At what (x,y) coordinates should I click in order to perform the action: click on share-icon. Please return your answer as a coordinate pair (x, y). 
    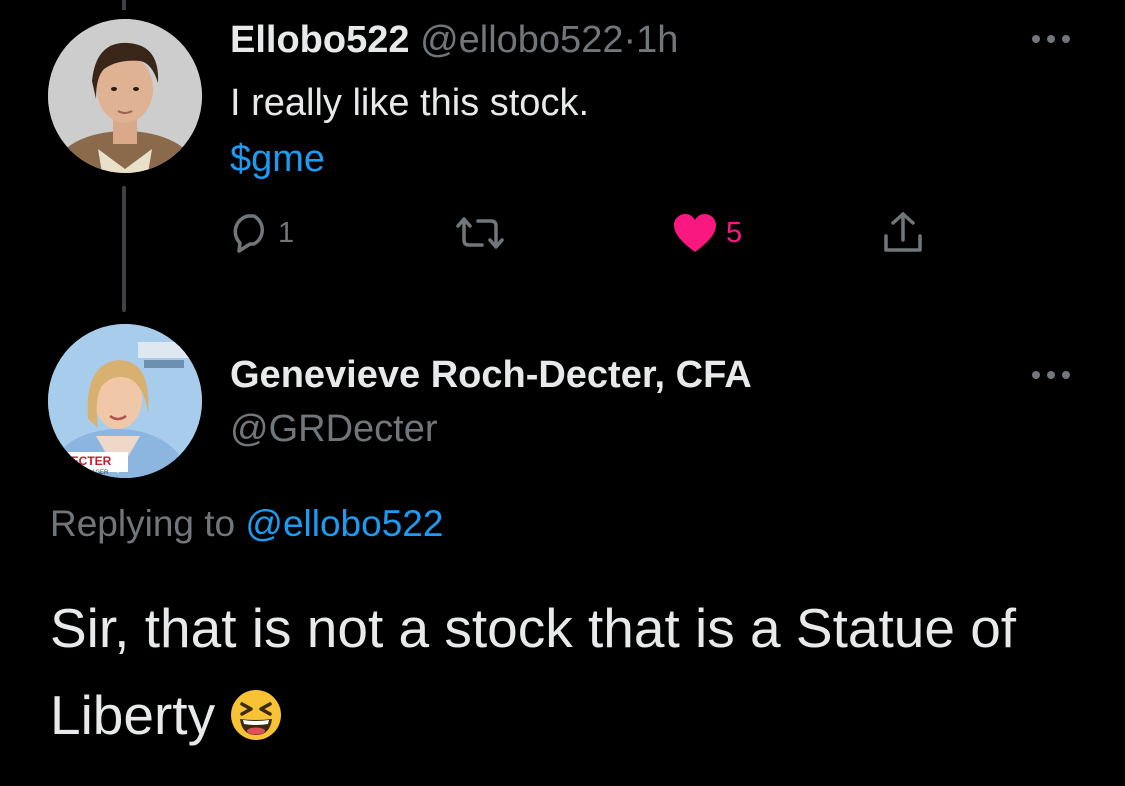
    Looking at the image, I should click on (903, 232).